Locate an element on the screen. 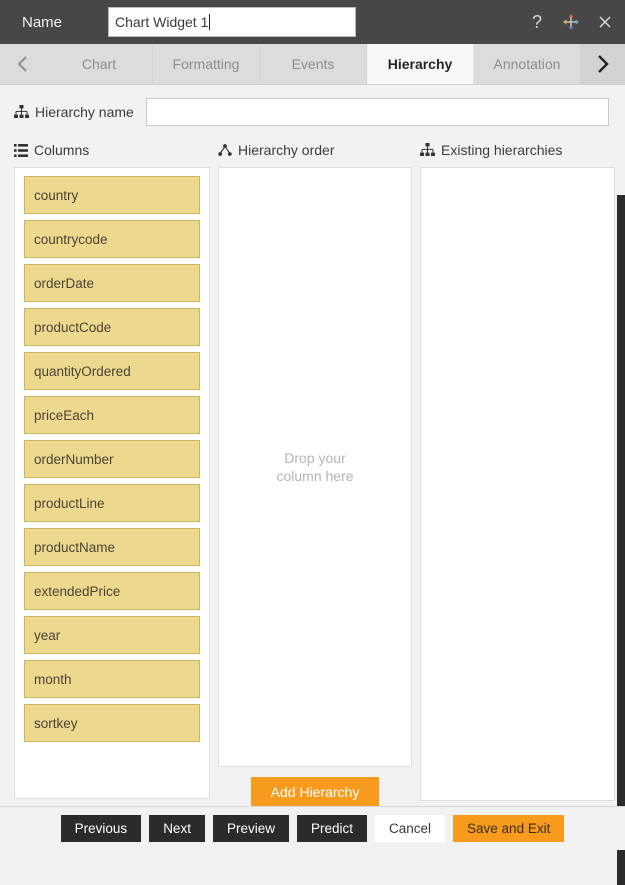 The height and width of the screenshot is (885, 625). column-item: month is located at coordinates (112, 679).